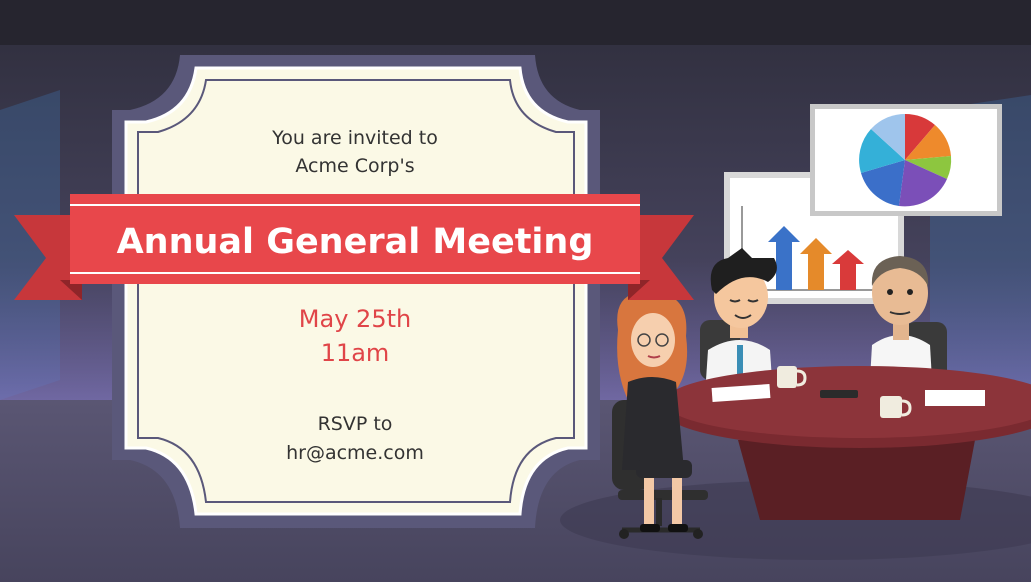 The height and width of the screenshot is (582, 1031). I want to click on rsvp-email: hr@acme.com, so click(355, 453).